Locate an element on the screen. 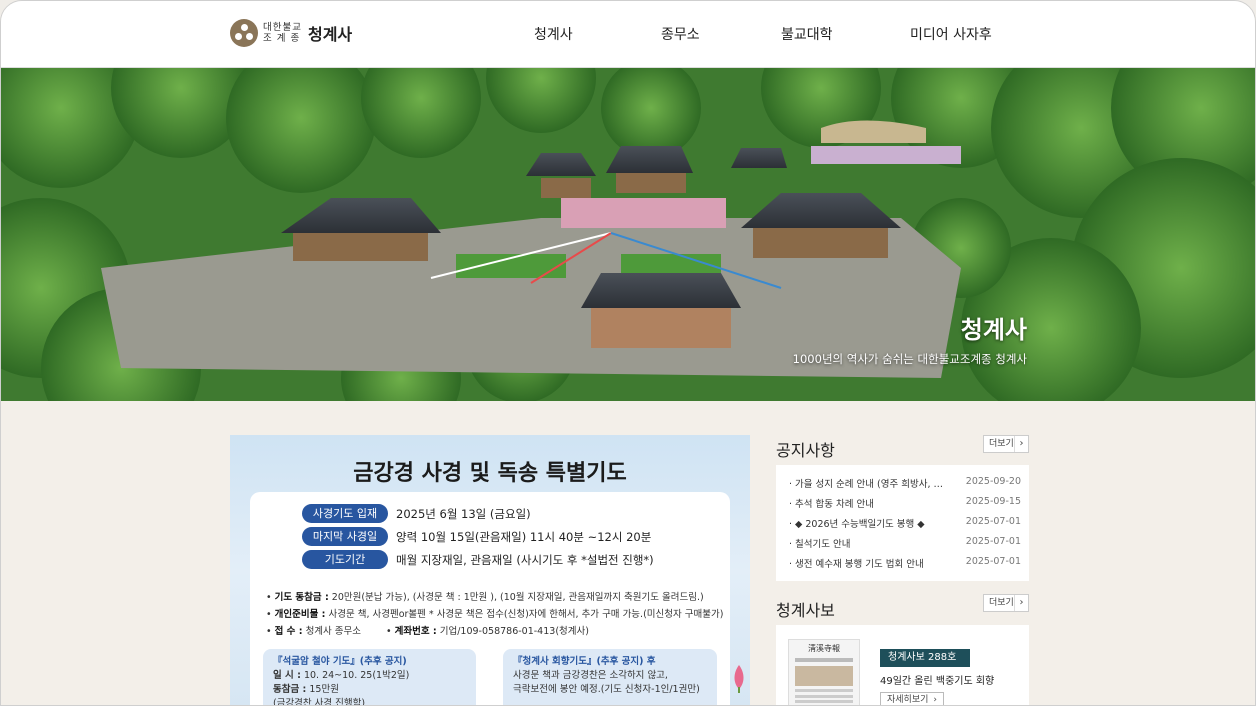 The height and width of the screenshot is (706, 1256). newsletter-headline: 49일간 올린 백중기도 회향 is located at coordinates (937, 681).